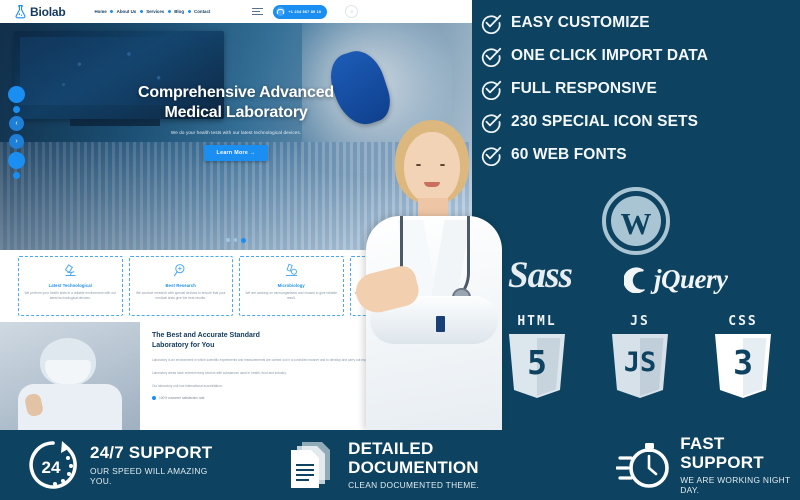 This screenshot has width=800, height=500. I want to click on tech-badges: HTML 5 JS JS CSS 3, so click(640, 357).